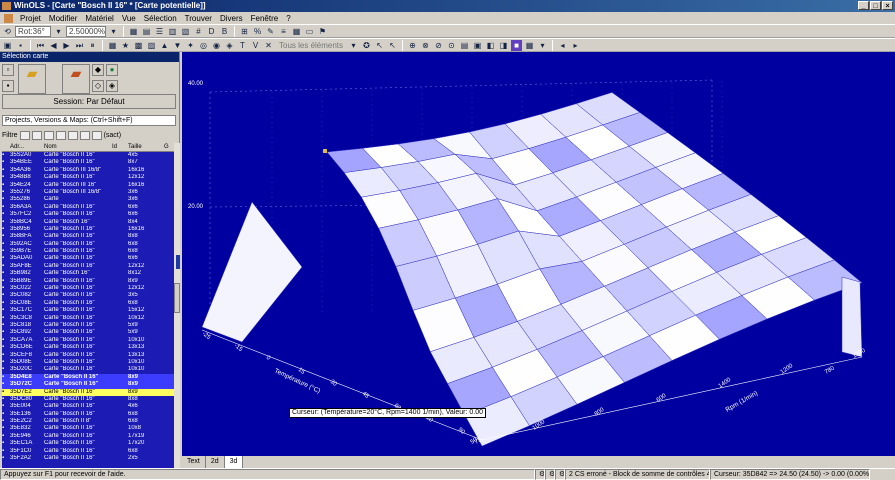 This screenshot has width=895, height=480. What do you see at coordinates (215, 462) in the screenshot?
I see `tab-2d: 2d` at bounding box center [215, 462].